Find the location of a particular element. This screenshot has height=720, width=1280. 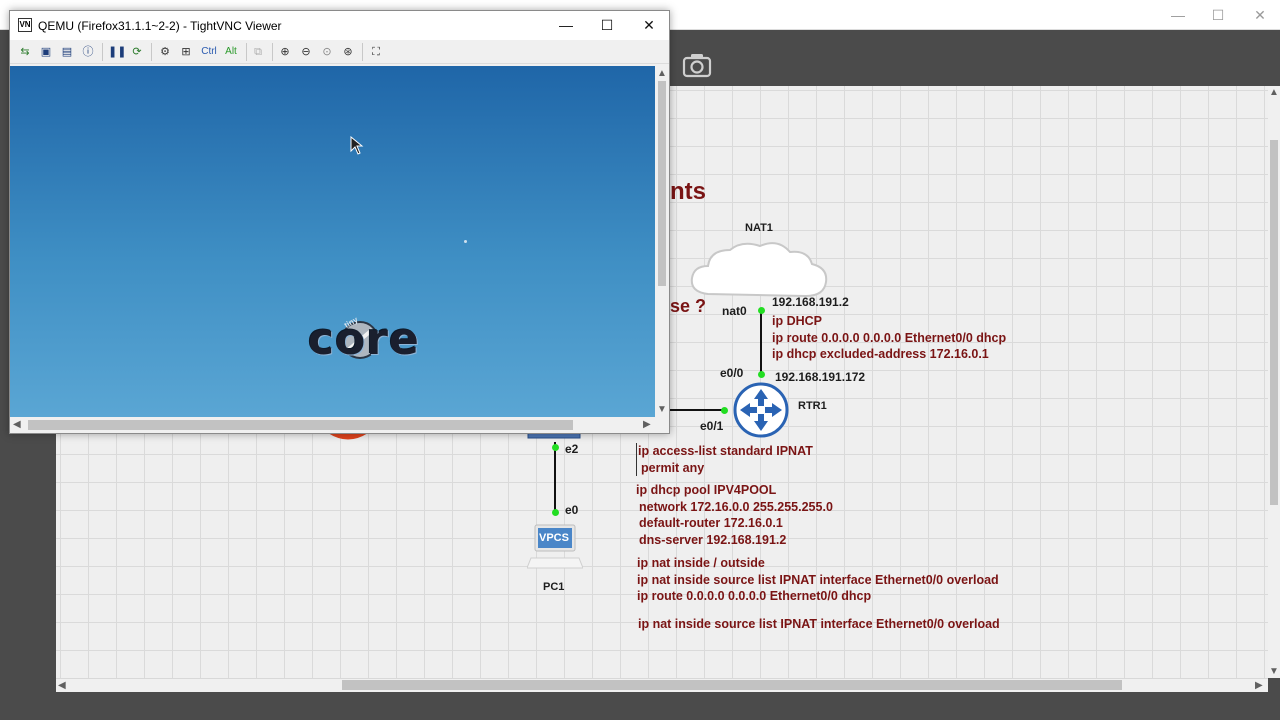

scroll-up-arrow-icon: ▲ is located at coordinates (1274, 93).